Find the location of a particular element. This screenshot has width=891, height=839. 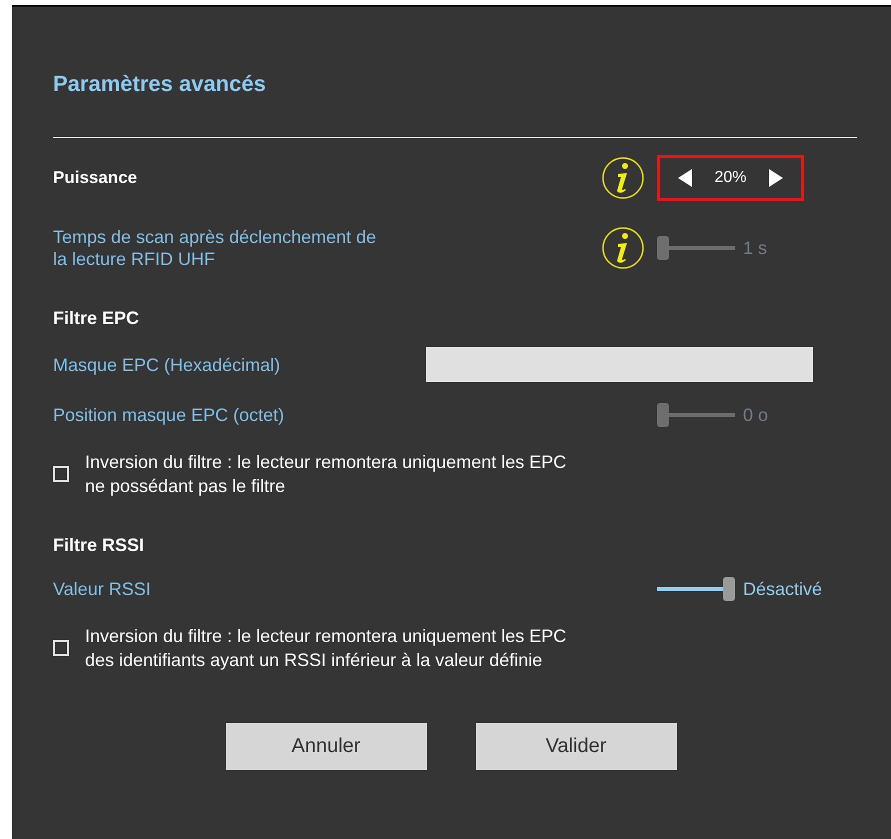

slider-reading: Désactivé is located at coordinates (782, 589).